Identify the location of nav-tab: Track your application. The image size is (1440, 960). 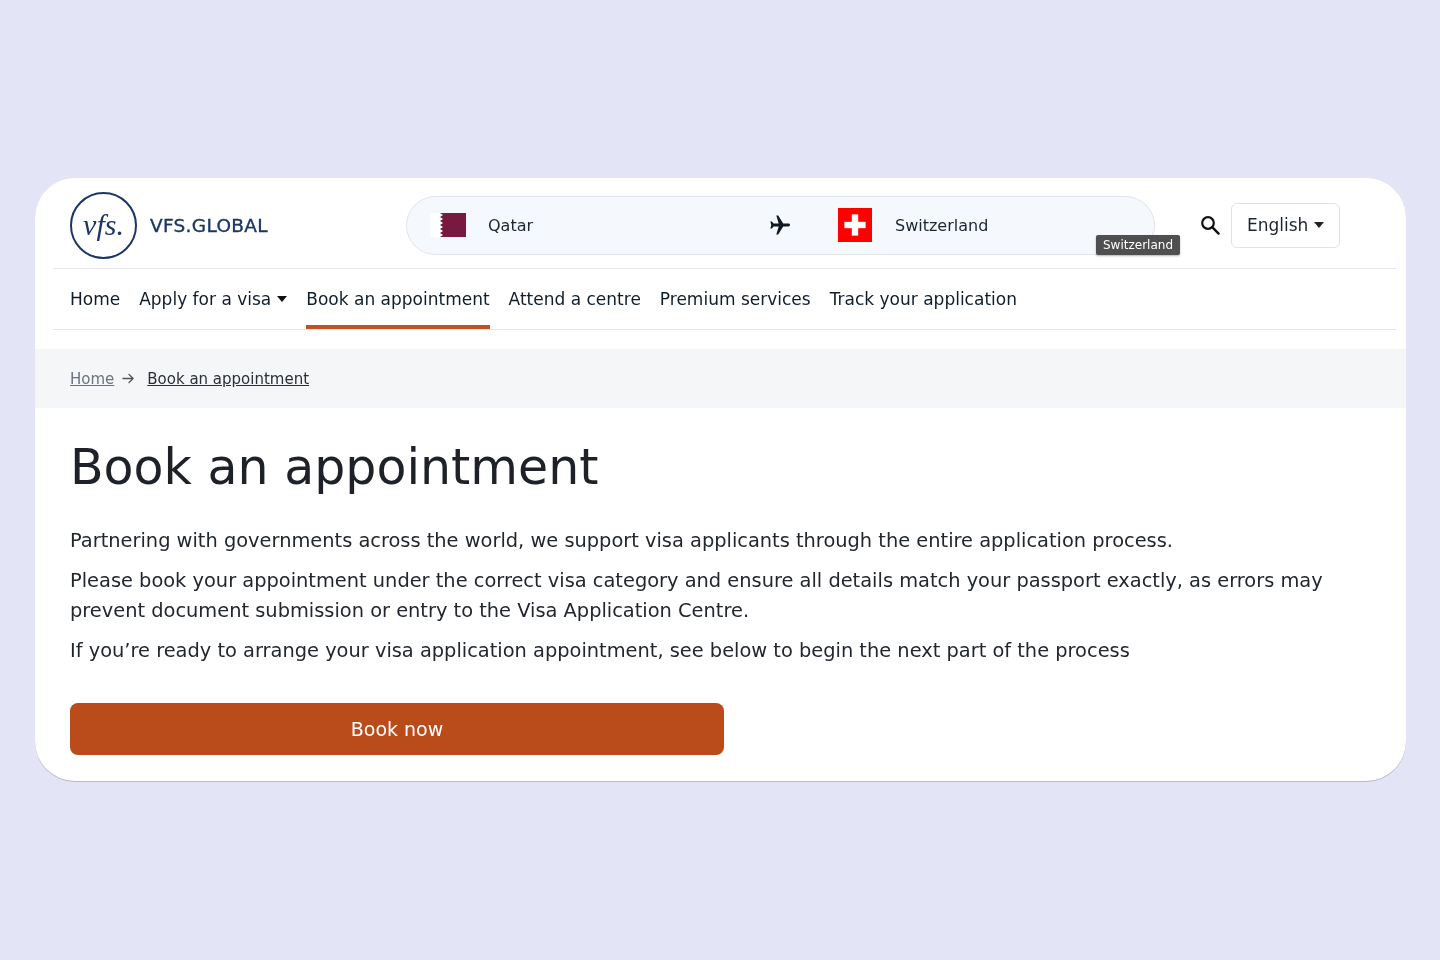
(923, 299).